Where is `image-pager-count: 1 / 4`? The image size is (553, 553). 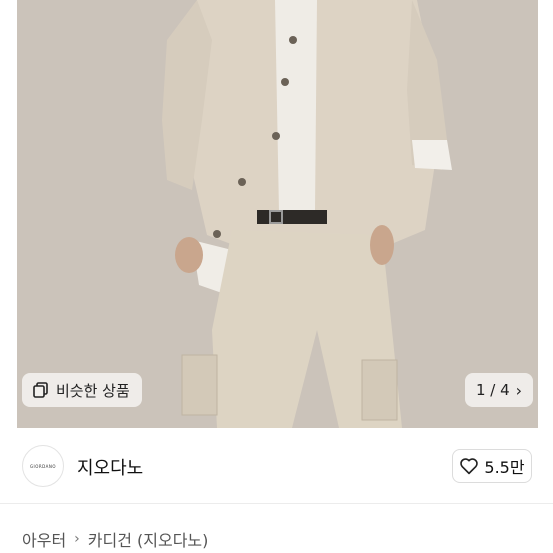 image-pager-count: 1 / 4 is located at coordinates (492, 390).